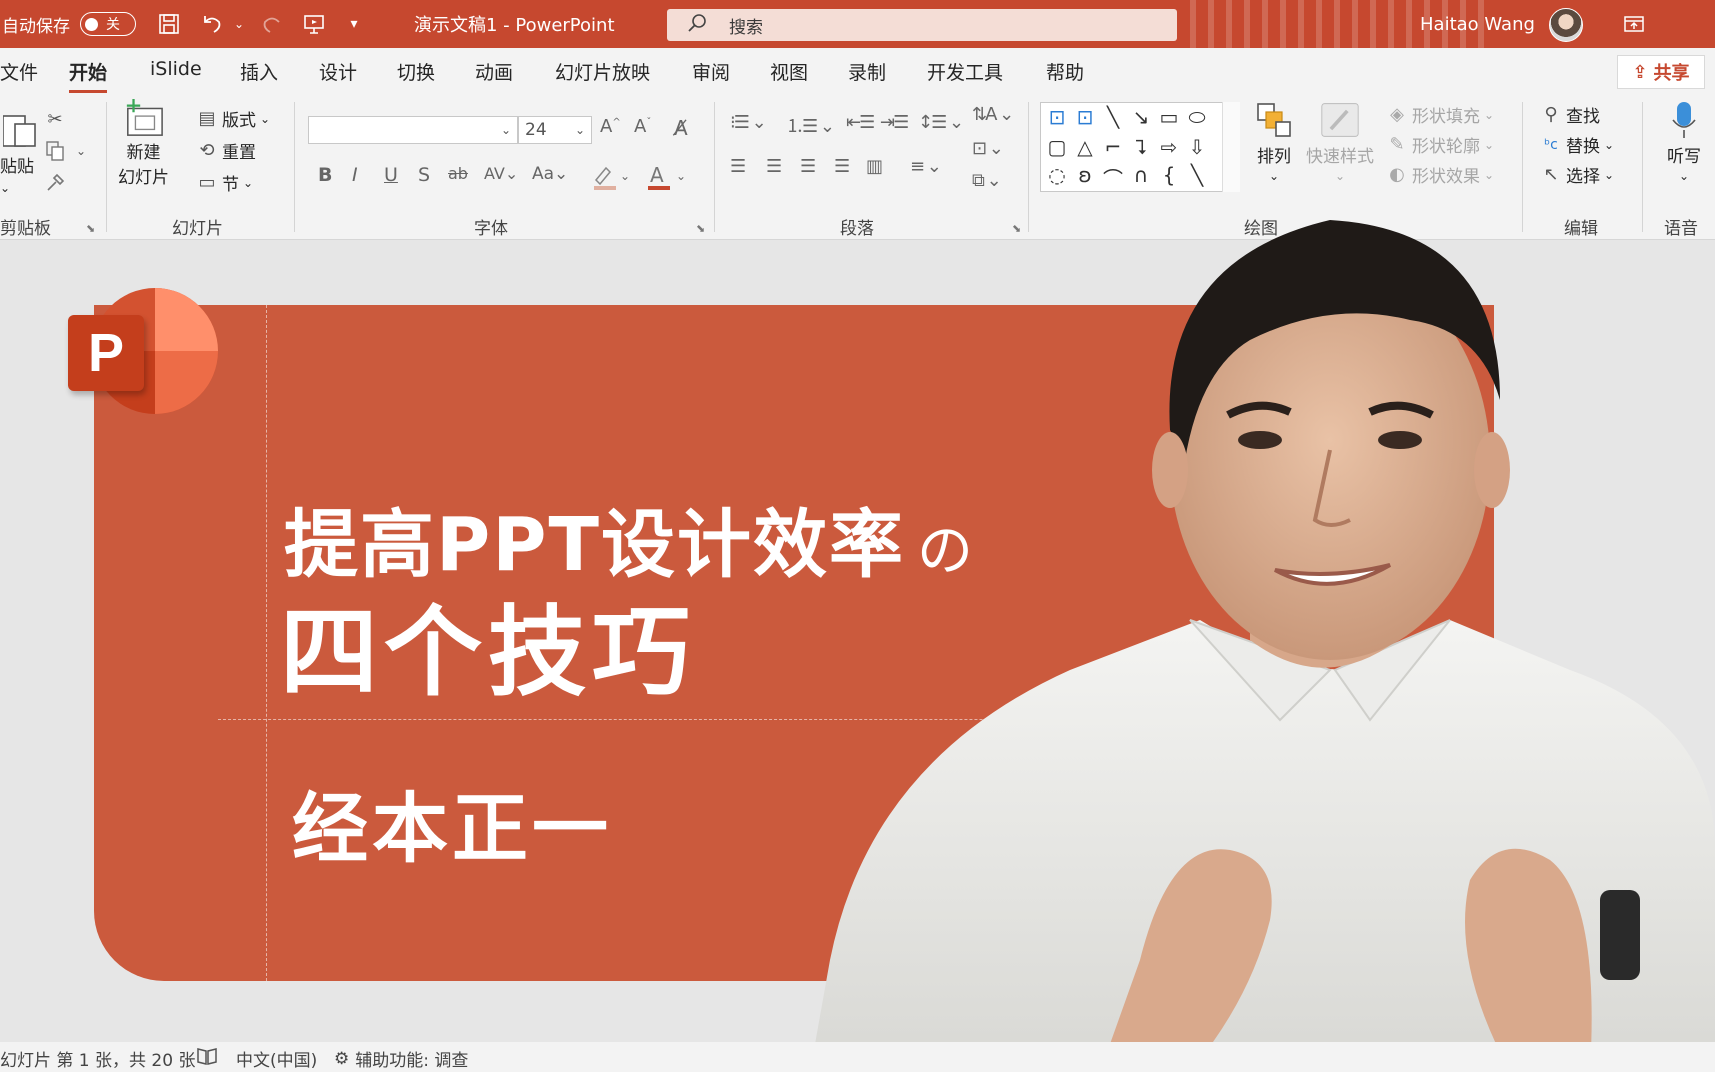 The height and width of the screenshot is (1072, 1715). Describe the element at coordinates (338, 71) in the screenshot. I see `tab-design: 设计` at that location.